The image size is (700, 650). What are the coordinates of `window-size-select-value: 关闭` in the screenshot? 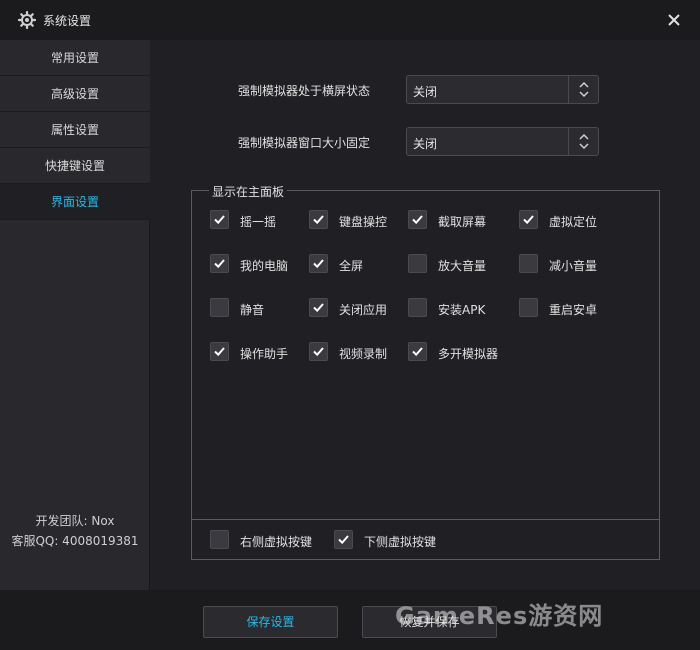 It's located at (425, 144).